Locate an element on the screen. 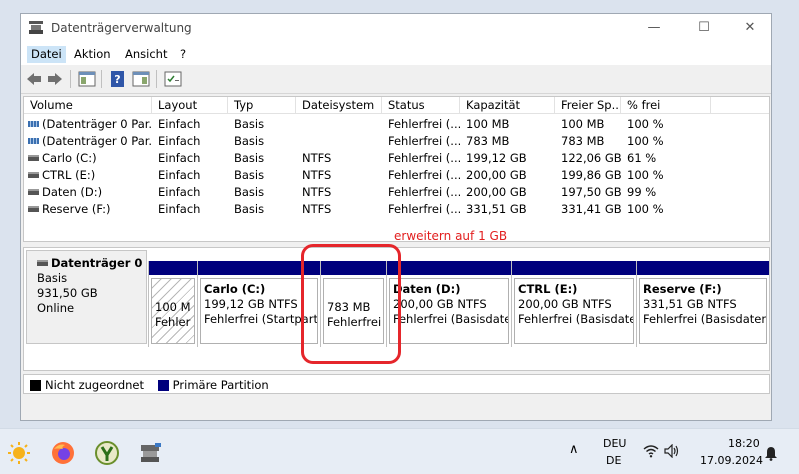 The width and height of the screenshot is (799, 474). language-indicator-bottom: DE is located at coordinates (613, 460).